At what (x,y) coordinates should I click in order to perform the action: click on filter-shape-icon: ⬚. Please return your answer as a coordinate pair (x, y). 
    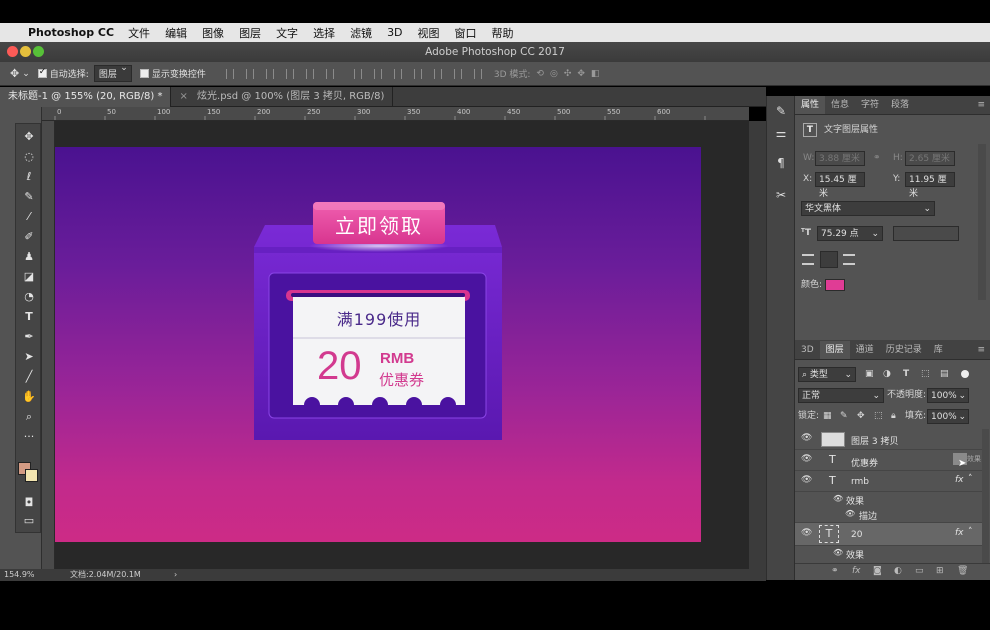
    Looking at the image, I should click on (925, 374).